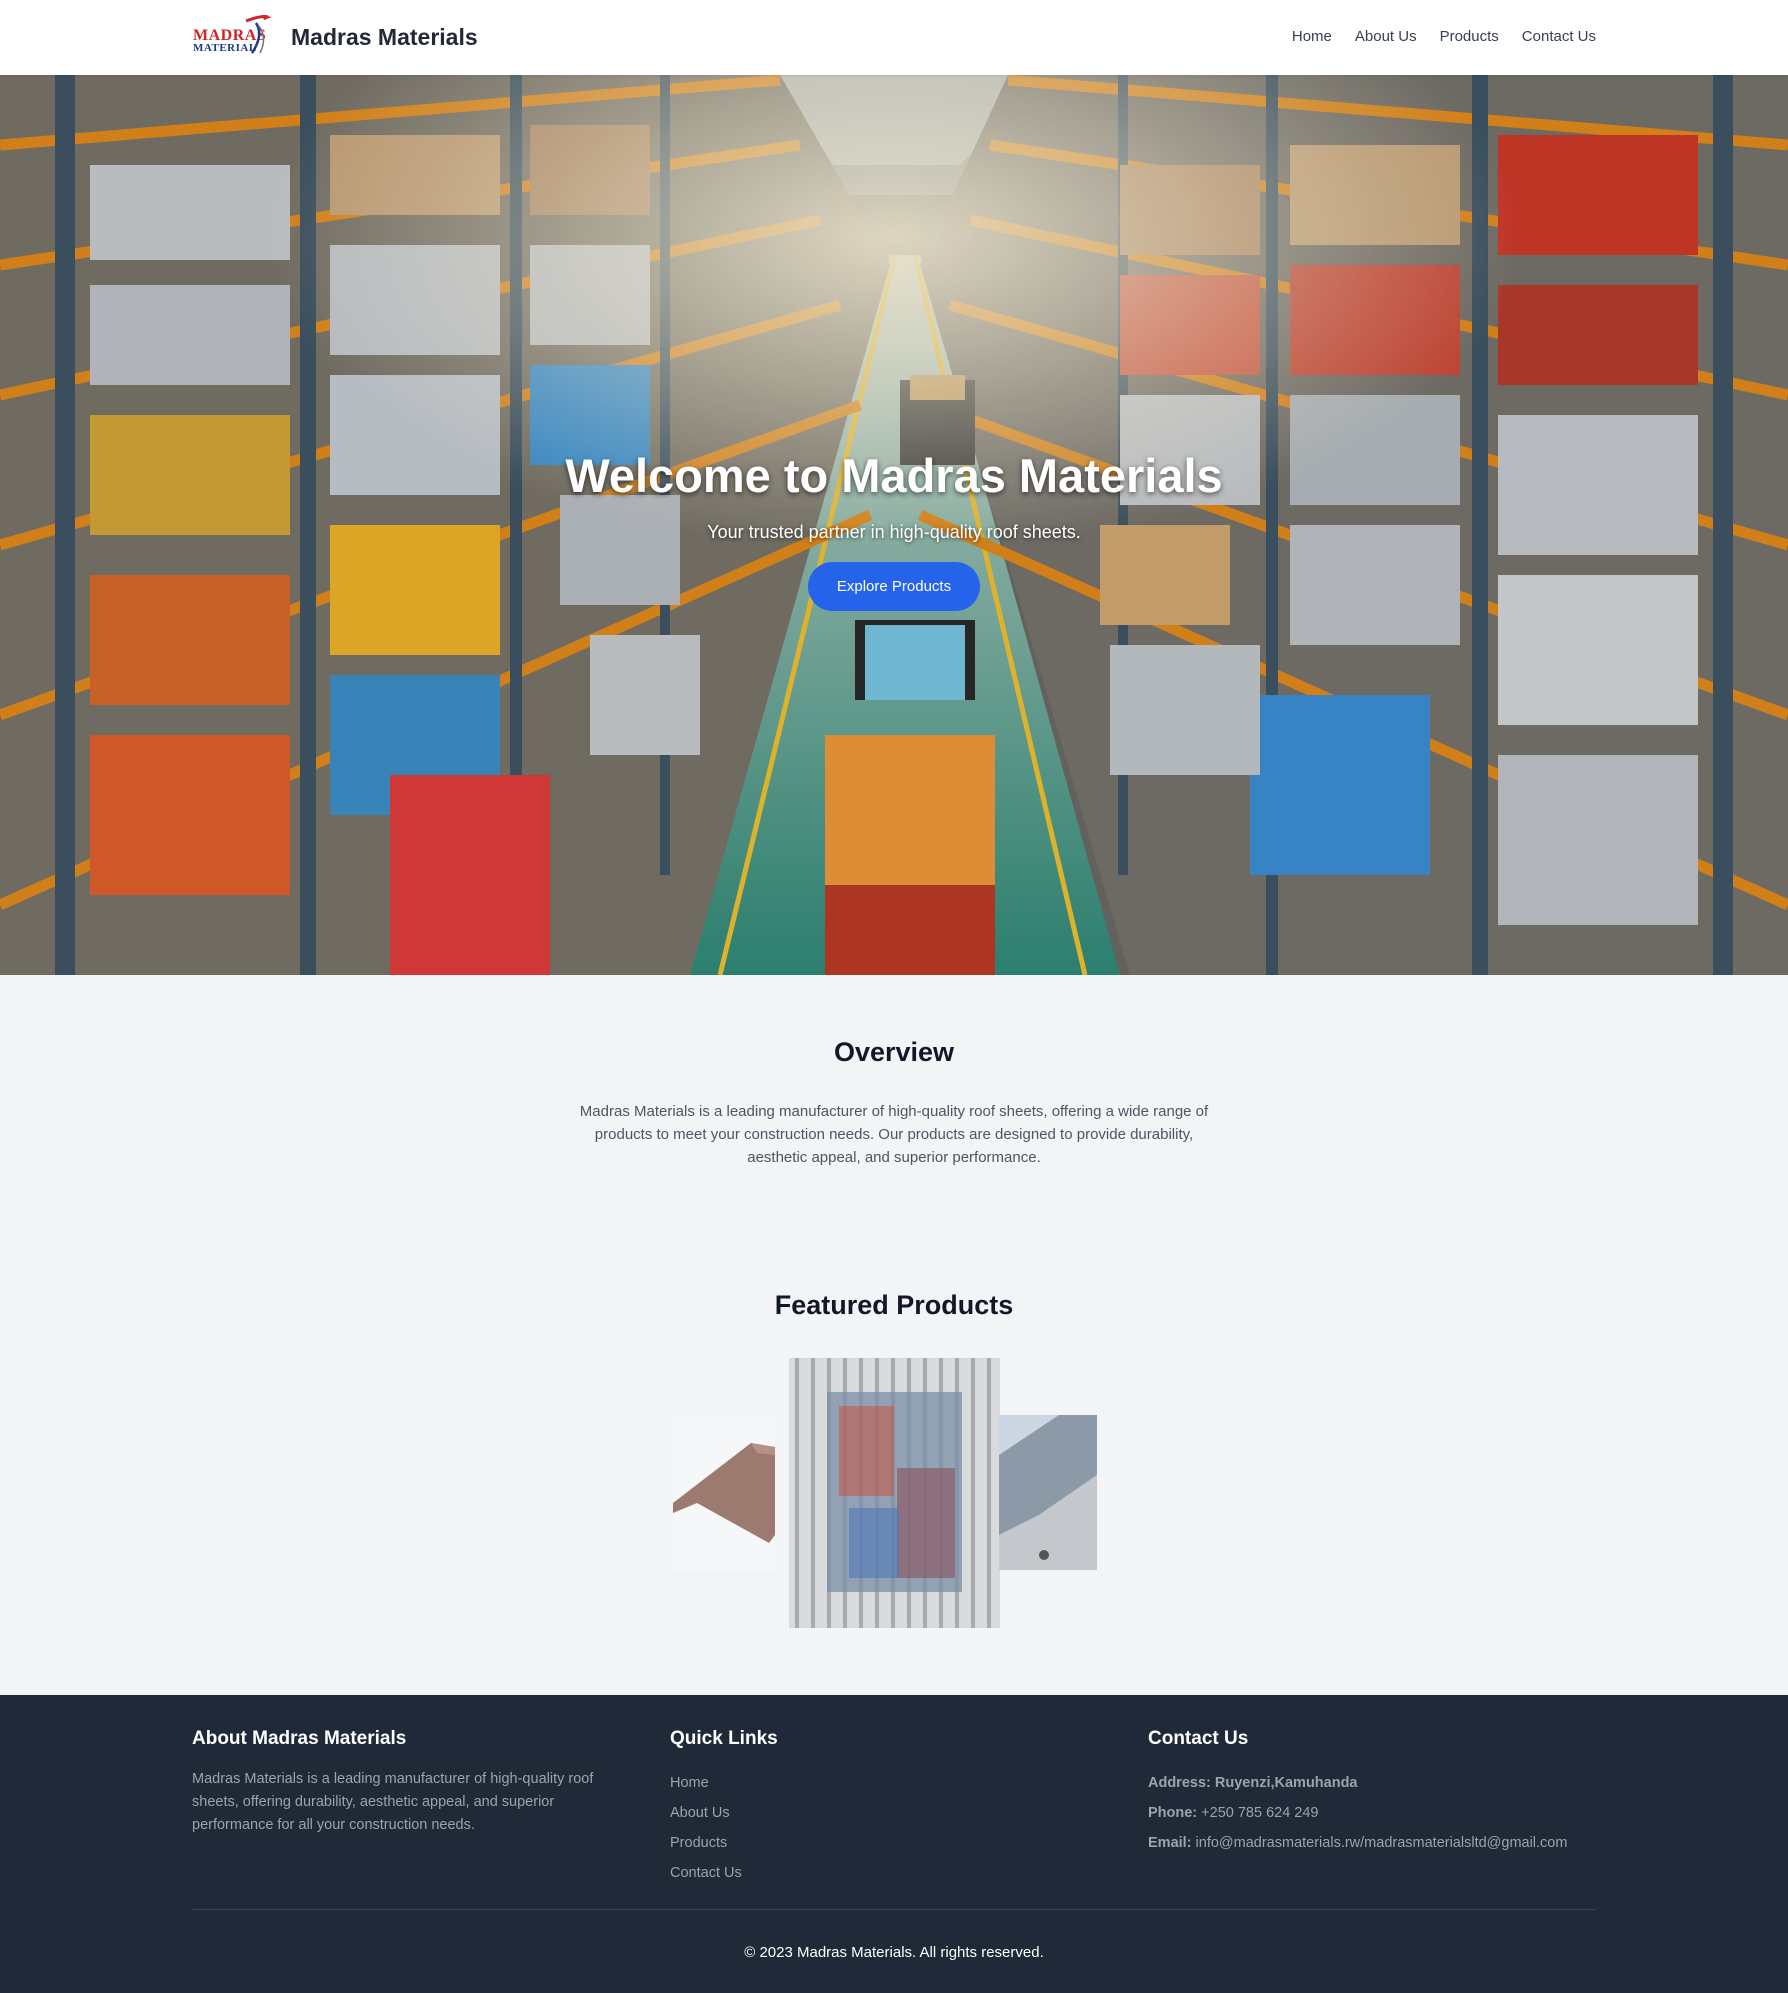 The width and height of the screenshot is (1788, 1993). I want to click on phone-value: +250 785 624 249, so click(1259, 1813).